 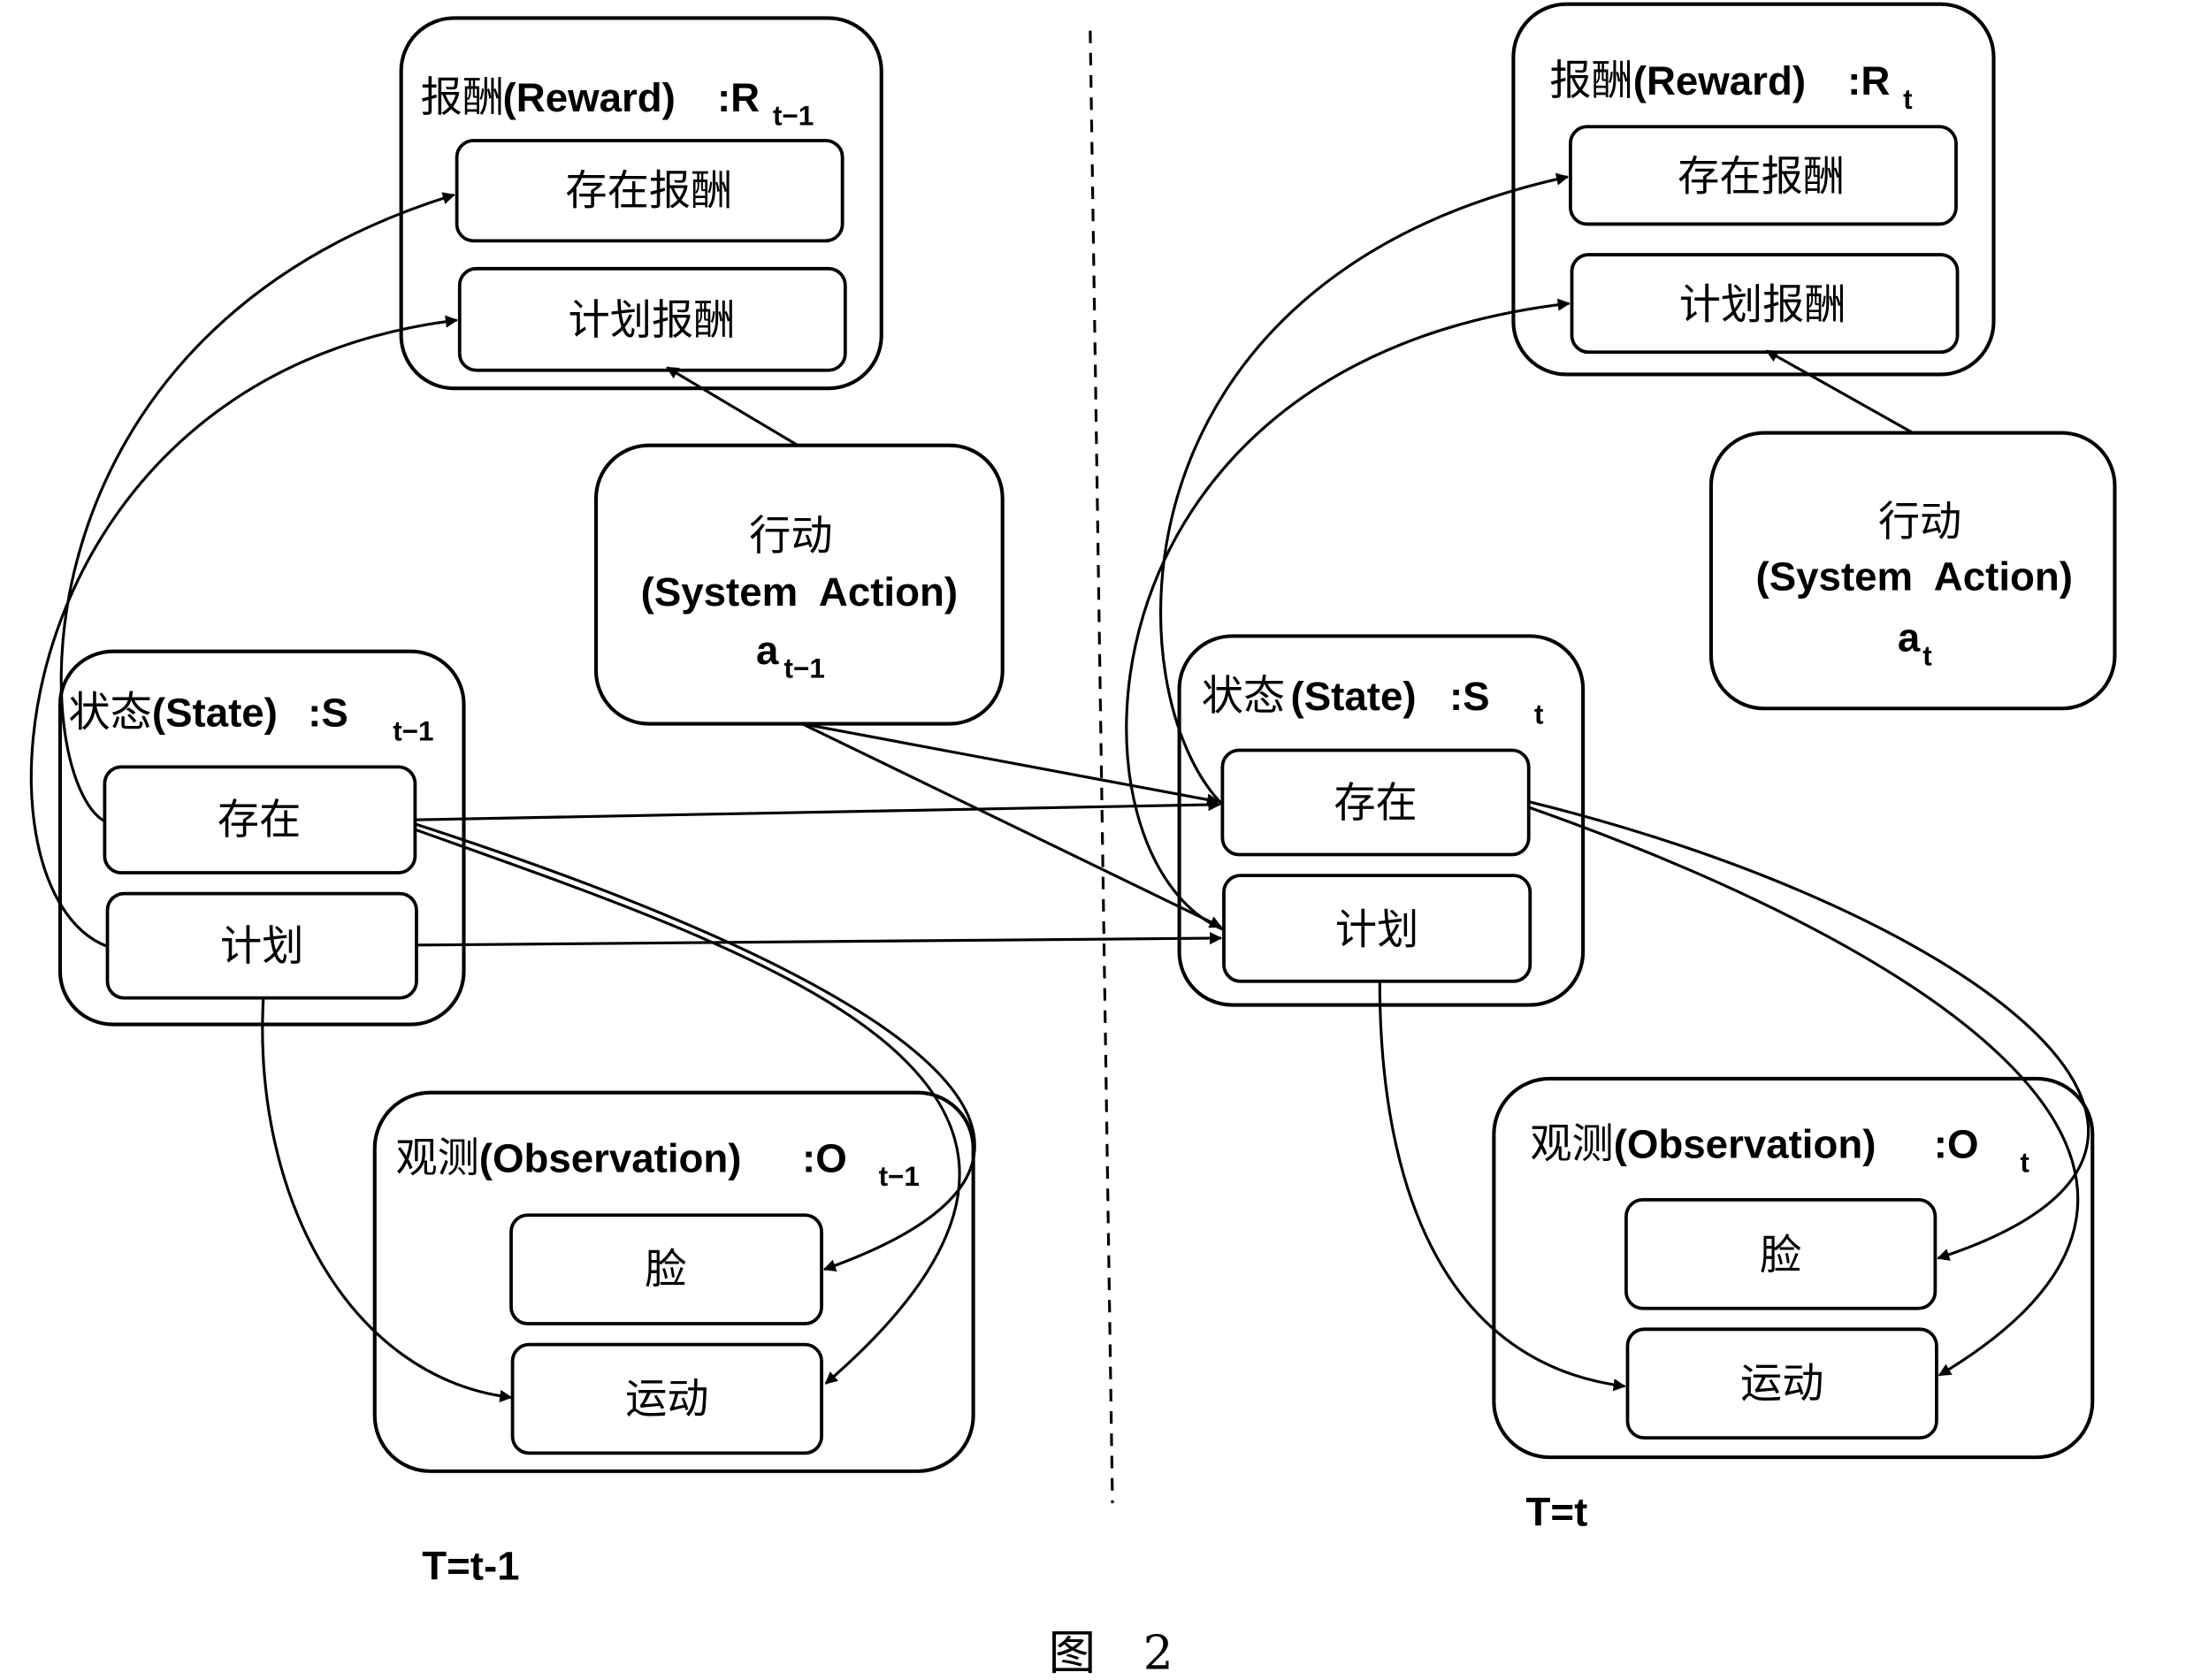 I want to click on time-label-curr: T=t, so click(x=1557, y=1511).